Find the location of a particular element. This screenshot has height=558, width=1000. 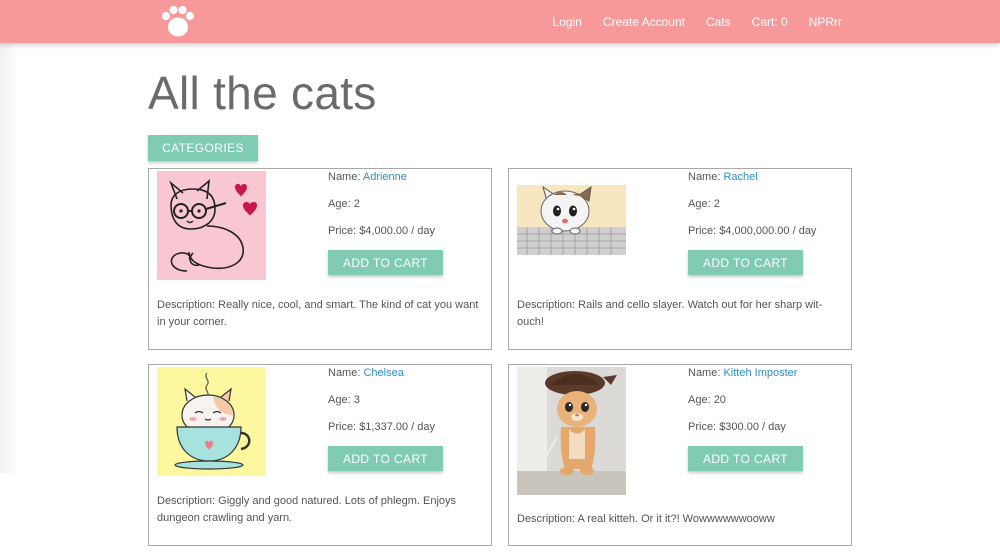

cat-name-link: Adrienne is located at coordinates (385, 177).